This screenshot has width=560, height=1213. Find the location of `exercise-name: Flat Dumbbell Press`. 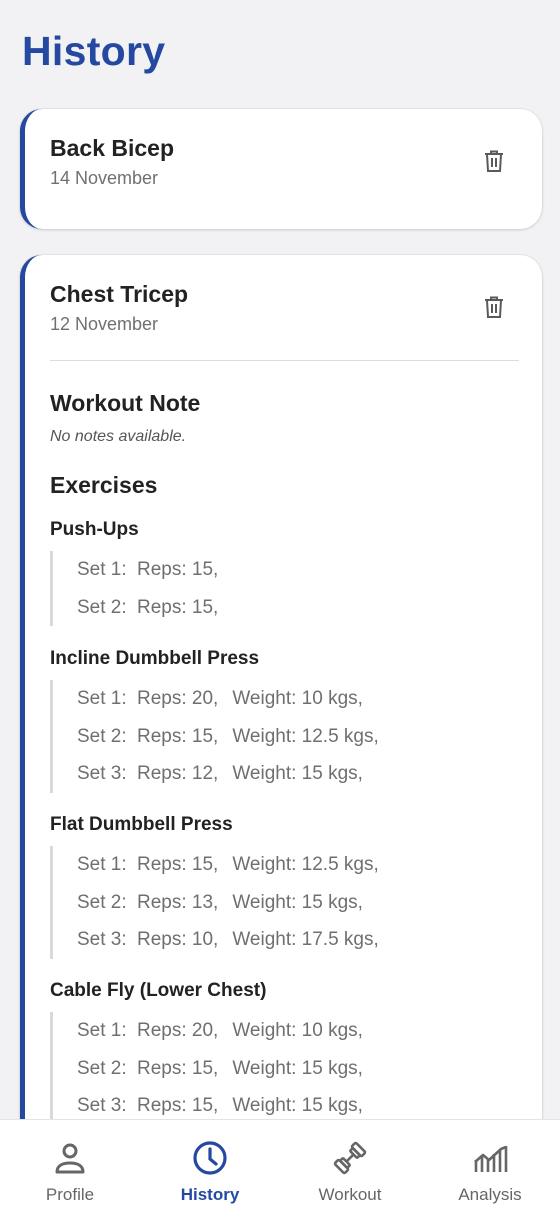

exercise-name: Flat Dumbbell Press is located at coordinates (141, 824).